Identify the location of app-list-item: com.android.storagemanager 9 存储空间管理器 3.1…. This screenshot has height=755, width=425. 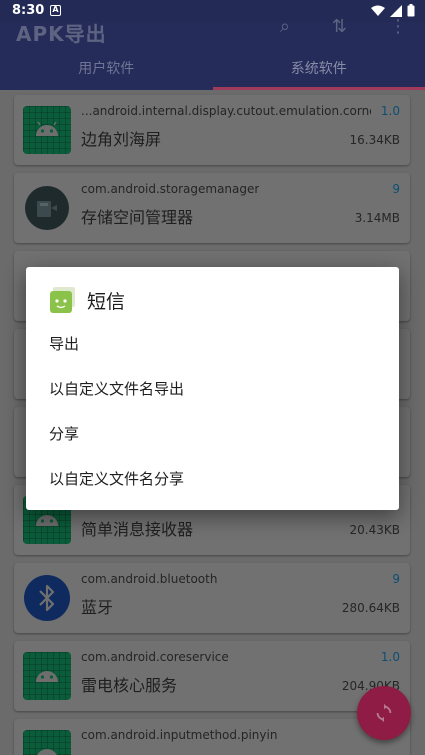
(212, 208).